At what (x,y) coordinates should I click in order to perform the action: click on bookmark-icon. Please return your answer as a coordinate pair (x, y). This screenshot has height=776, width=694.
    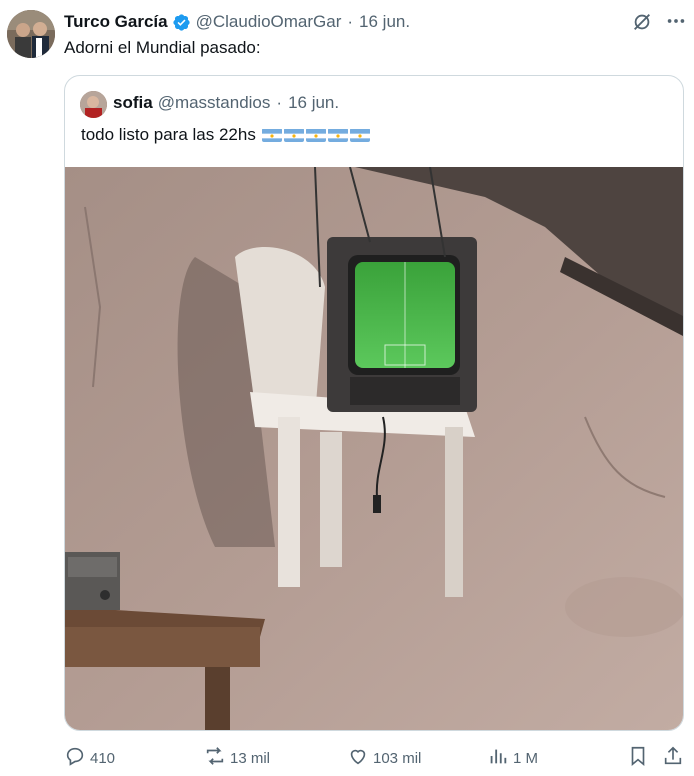
    Looking at the image, I should click on (640, 758).